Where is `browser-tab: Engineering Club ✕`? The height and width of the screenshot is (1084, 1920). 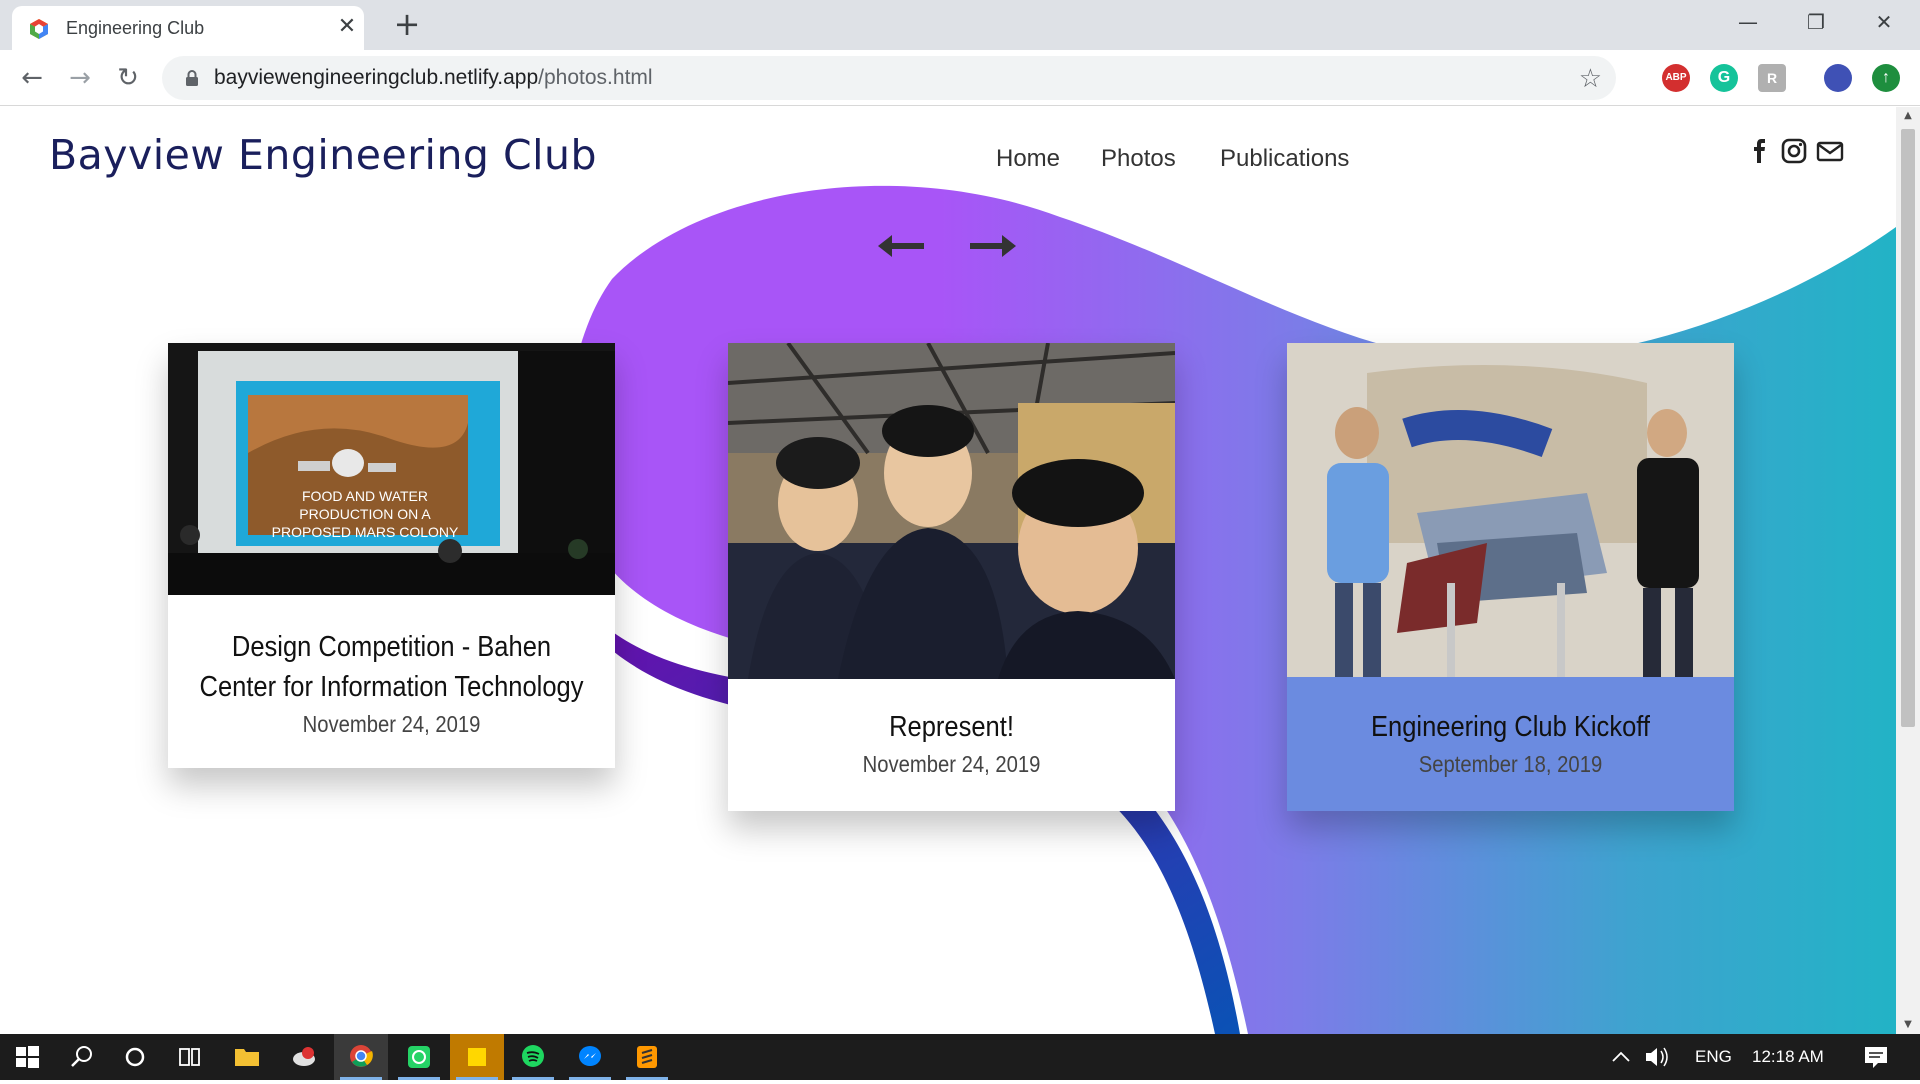
browser-tab: Engineering Club ✕ is located at coordinates (188, 28).